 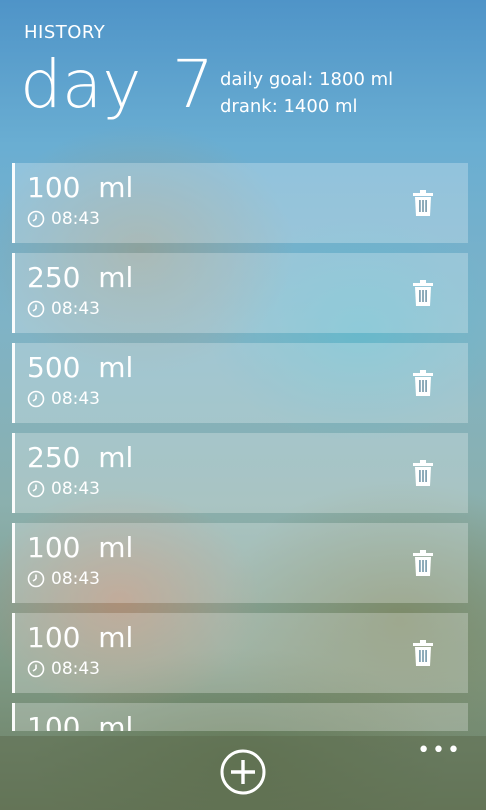 What do you see at coordinates (439, 751) in the screenshot?
I see `more-options-button: •••` at bounding box center [439, 751].